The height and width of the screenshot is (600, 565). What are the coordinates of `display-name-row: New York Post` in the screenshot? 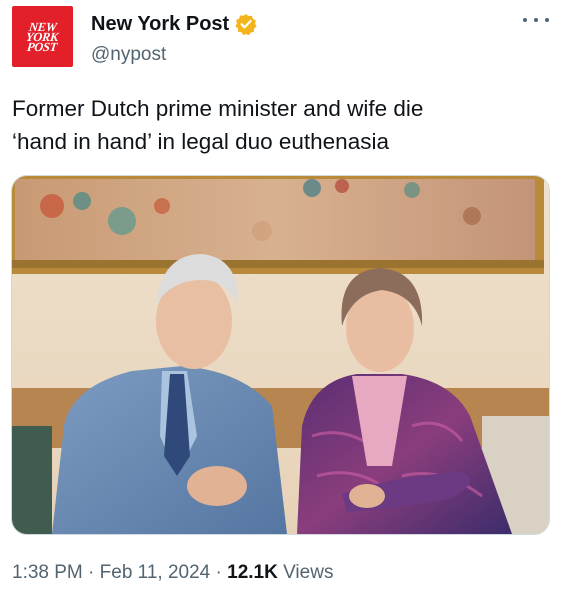 It's located at (174, 24).